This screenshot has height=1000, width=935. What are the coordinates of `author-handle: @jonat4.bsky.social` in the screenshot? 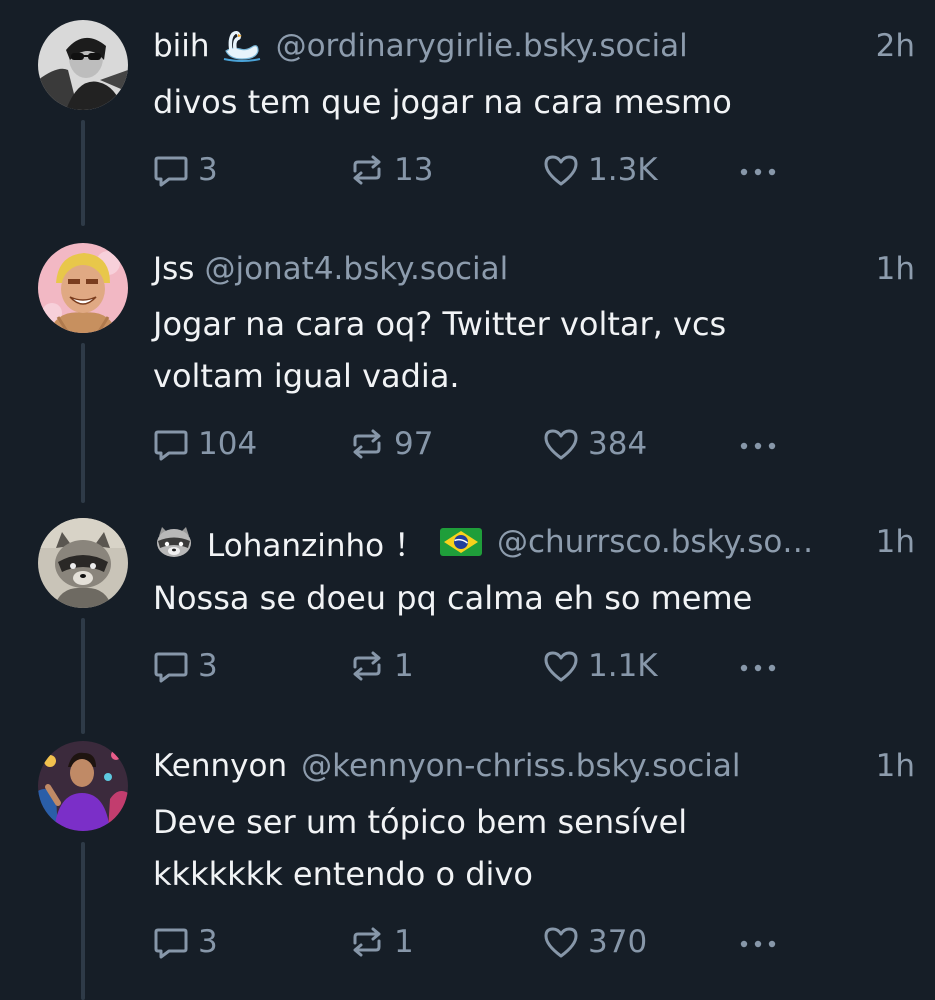 It's located at (356, 269).